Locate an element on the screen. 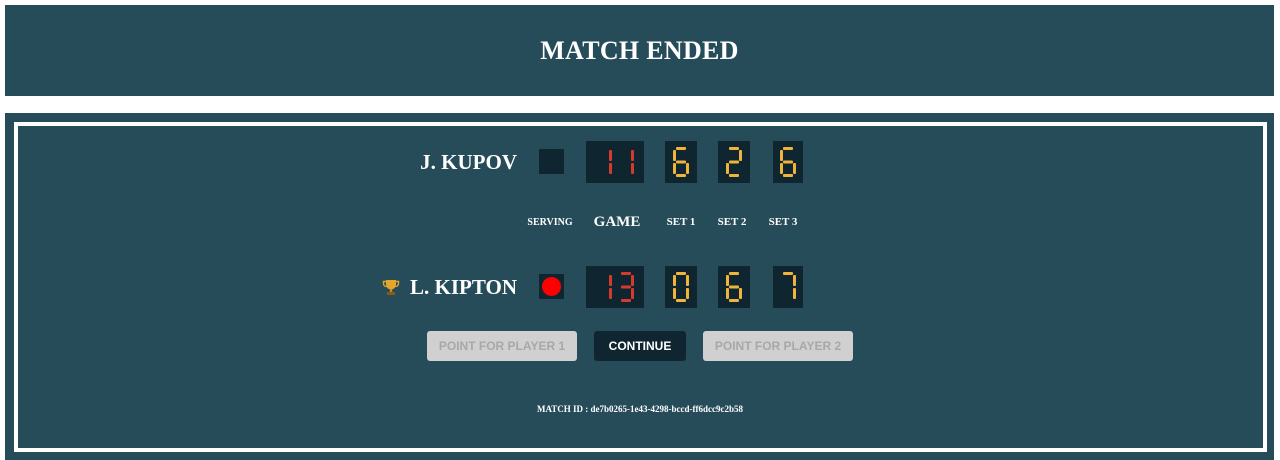  serving-dot-icon is located at coordinates (551, 286).